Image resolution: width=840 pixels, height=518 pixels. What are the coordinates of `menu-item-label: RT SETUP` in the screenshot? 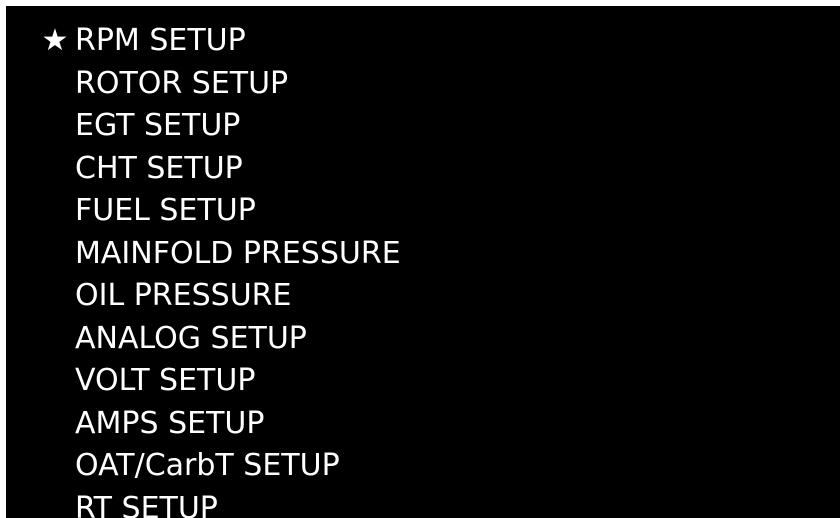 It's located at (146, 504).